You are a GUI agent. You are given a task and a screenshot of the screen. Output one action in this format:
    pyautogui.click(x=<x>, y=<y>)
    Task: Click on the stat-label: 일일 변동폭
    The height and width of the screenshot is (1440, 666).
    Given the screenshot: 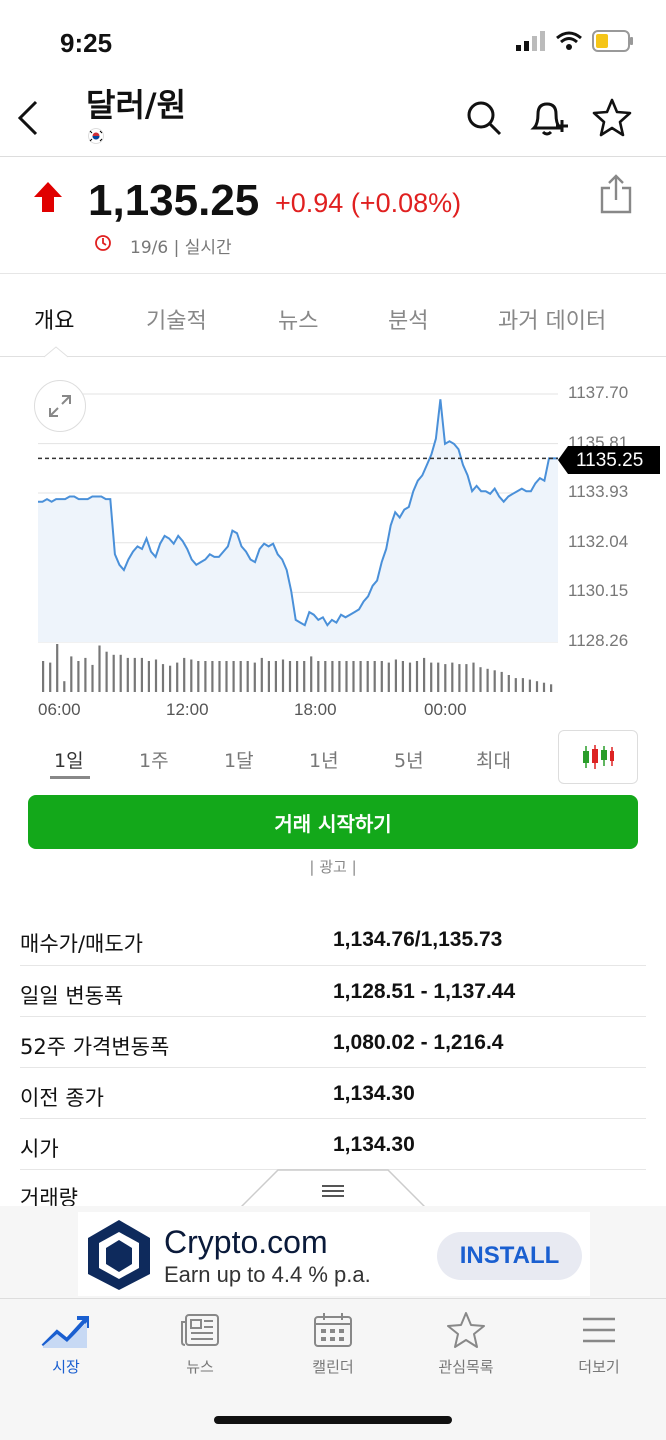 What is the action you would take?
    pyautogui.click(x=72, y=996)
    